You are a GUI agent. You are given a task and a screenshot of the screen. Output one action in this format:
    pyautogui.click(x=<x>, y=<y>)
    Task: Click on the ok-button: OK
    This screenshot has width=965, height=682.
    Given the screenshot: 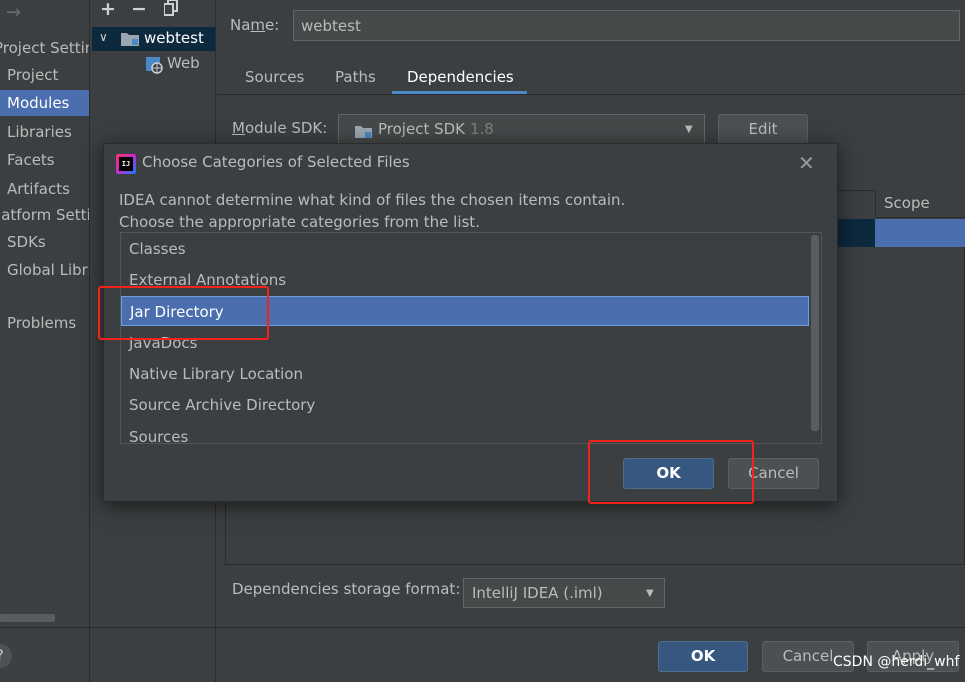 What is the action you would take?
    pyautogui.click(x=703, y=656)
    